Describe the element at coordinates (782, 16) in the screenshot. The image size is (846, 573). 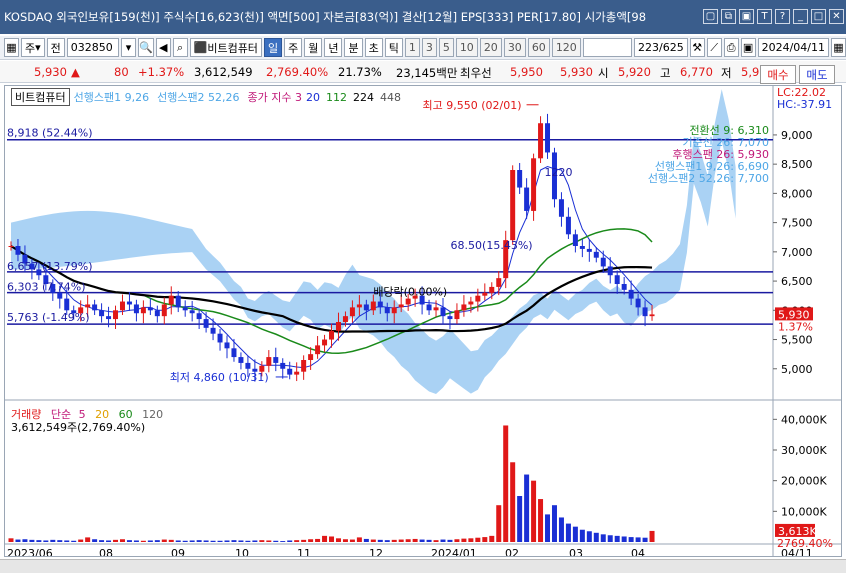
I see `help-icon: ?` at that location.